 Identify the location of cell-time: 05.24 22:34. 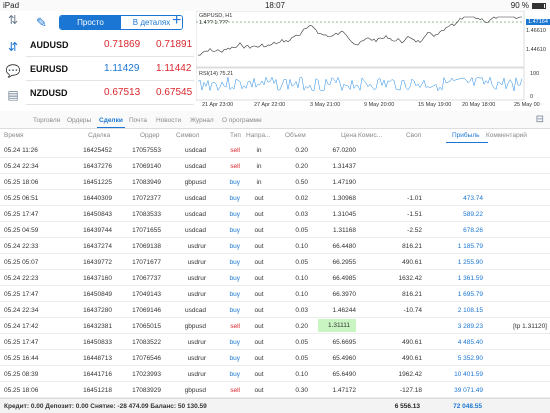
(21, 166).